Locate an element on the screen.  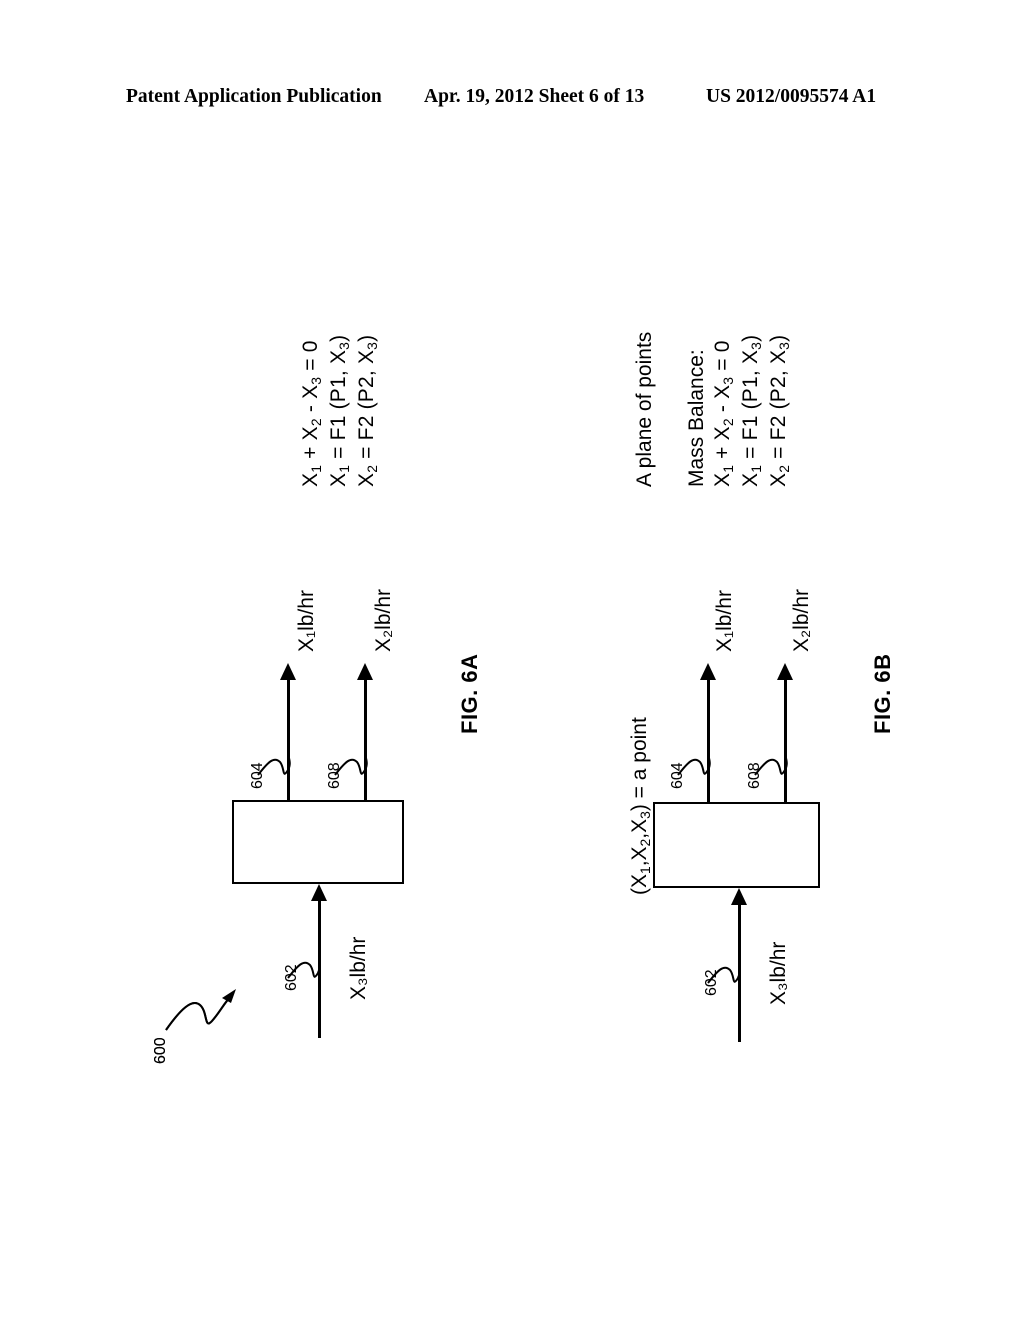
fig6a-stream-602-label: X₃lb/hr is located at coordinates (358, 968).